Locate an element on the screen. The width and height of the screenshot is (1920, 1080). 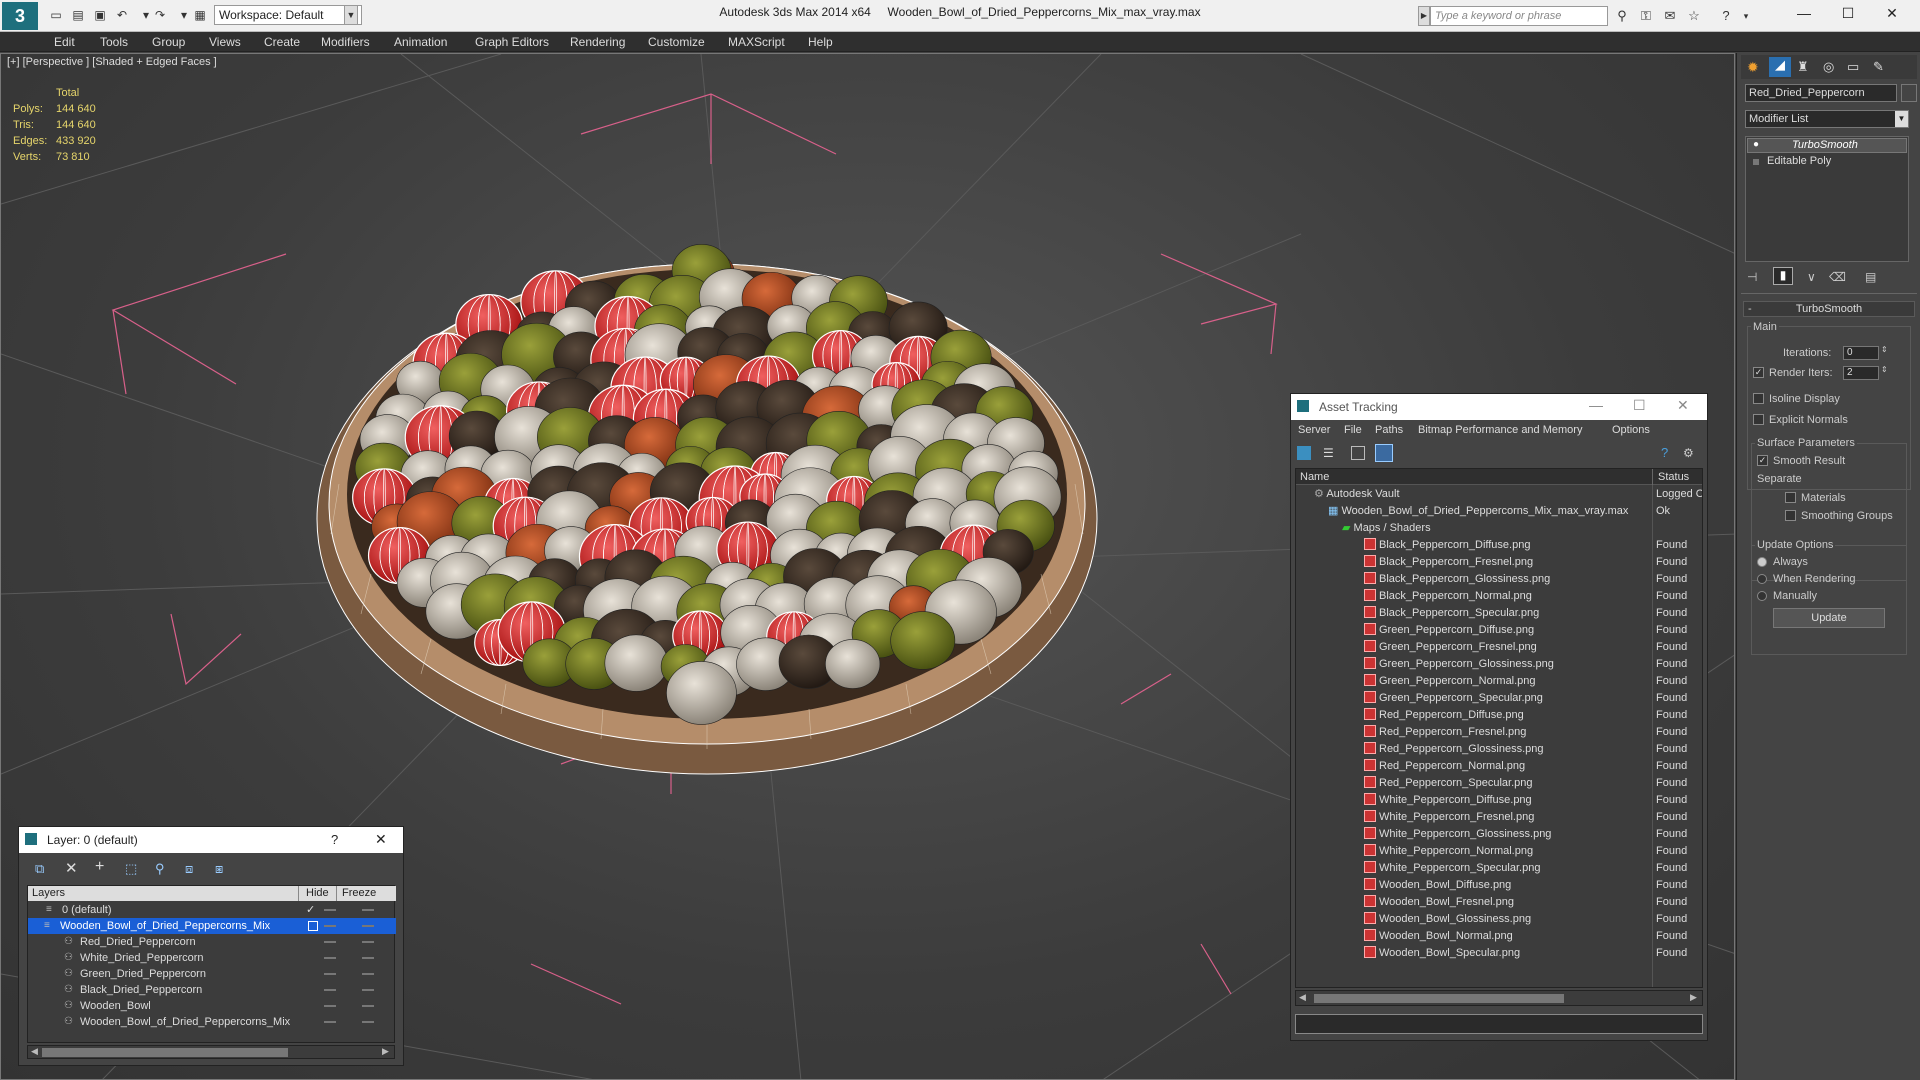
create-layer-icon: ⧉ is located at coordinates (39, 869).